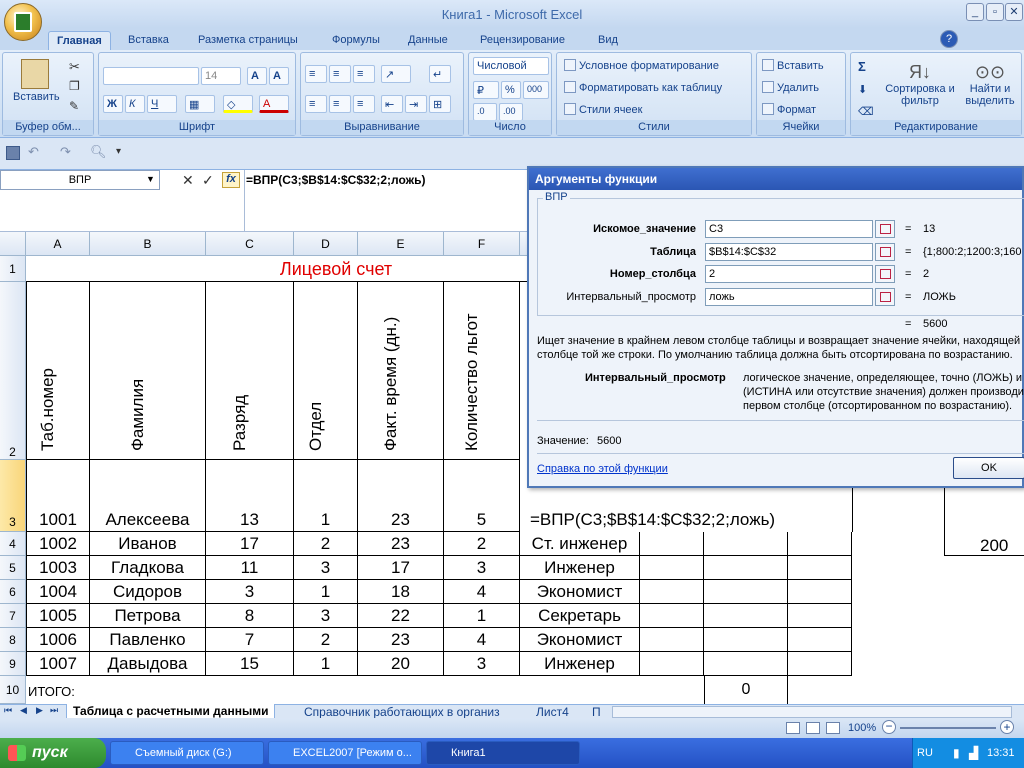 The width and height of the screenshot is (1024, 768). I want to click on header-cell-grade: Разряд, so click(250, 371).